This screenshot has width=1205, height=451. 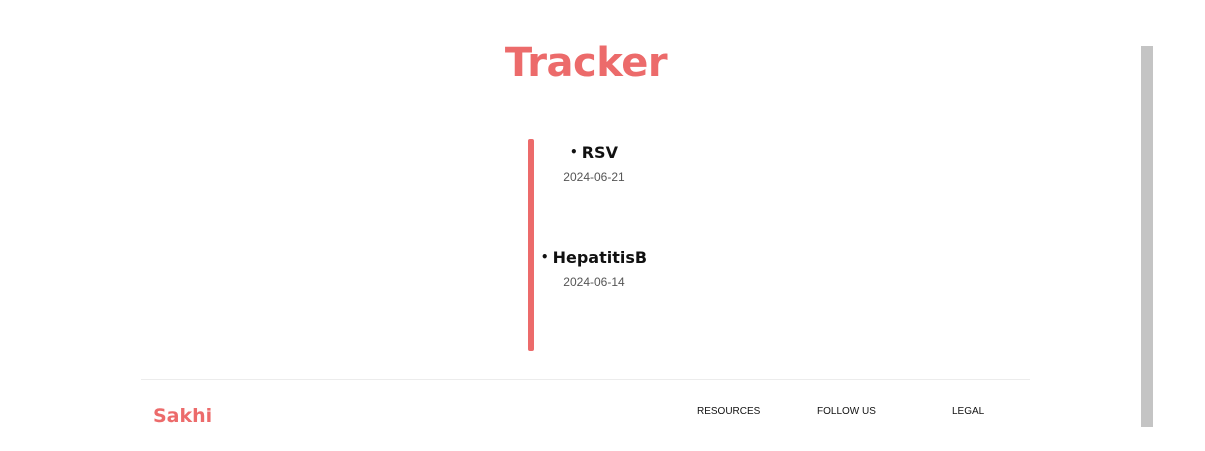 I want to click on vaccine-date: 2024-06-14, so click(x=594, y=282).